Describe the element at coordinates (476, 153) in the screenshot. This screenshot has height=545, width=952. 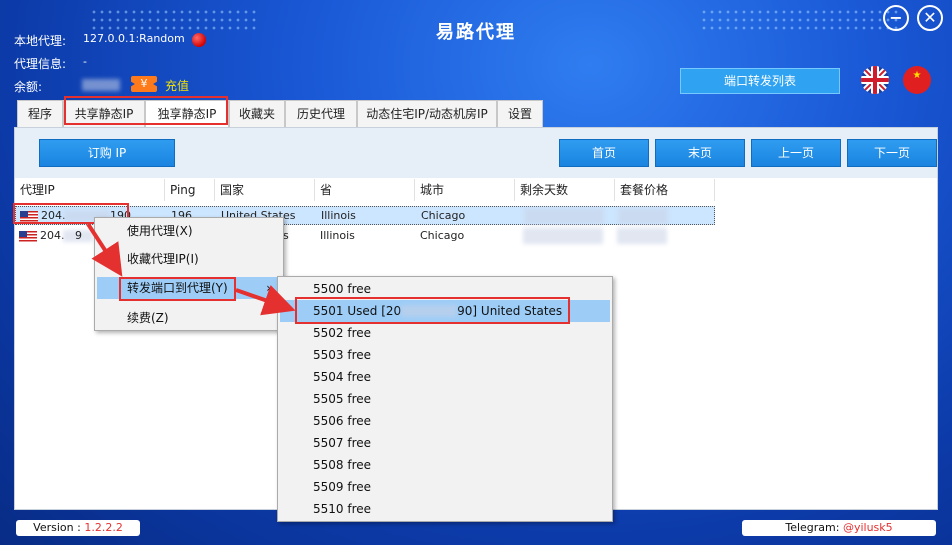
I see `toolbar: 订购 IP 首页 末页 上一页 下一页` at that location.